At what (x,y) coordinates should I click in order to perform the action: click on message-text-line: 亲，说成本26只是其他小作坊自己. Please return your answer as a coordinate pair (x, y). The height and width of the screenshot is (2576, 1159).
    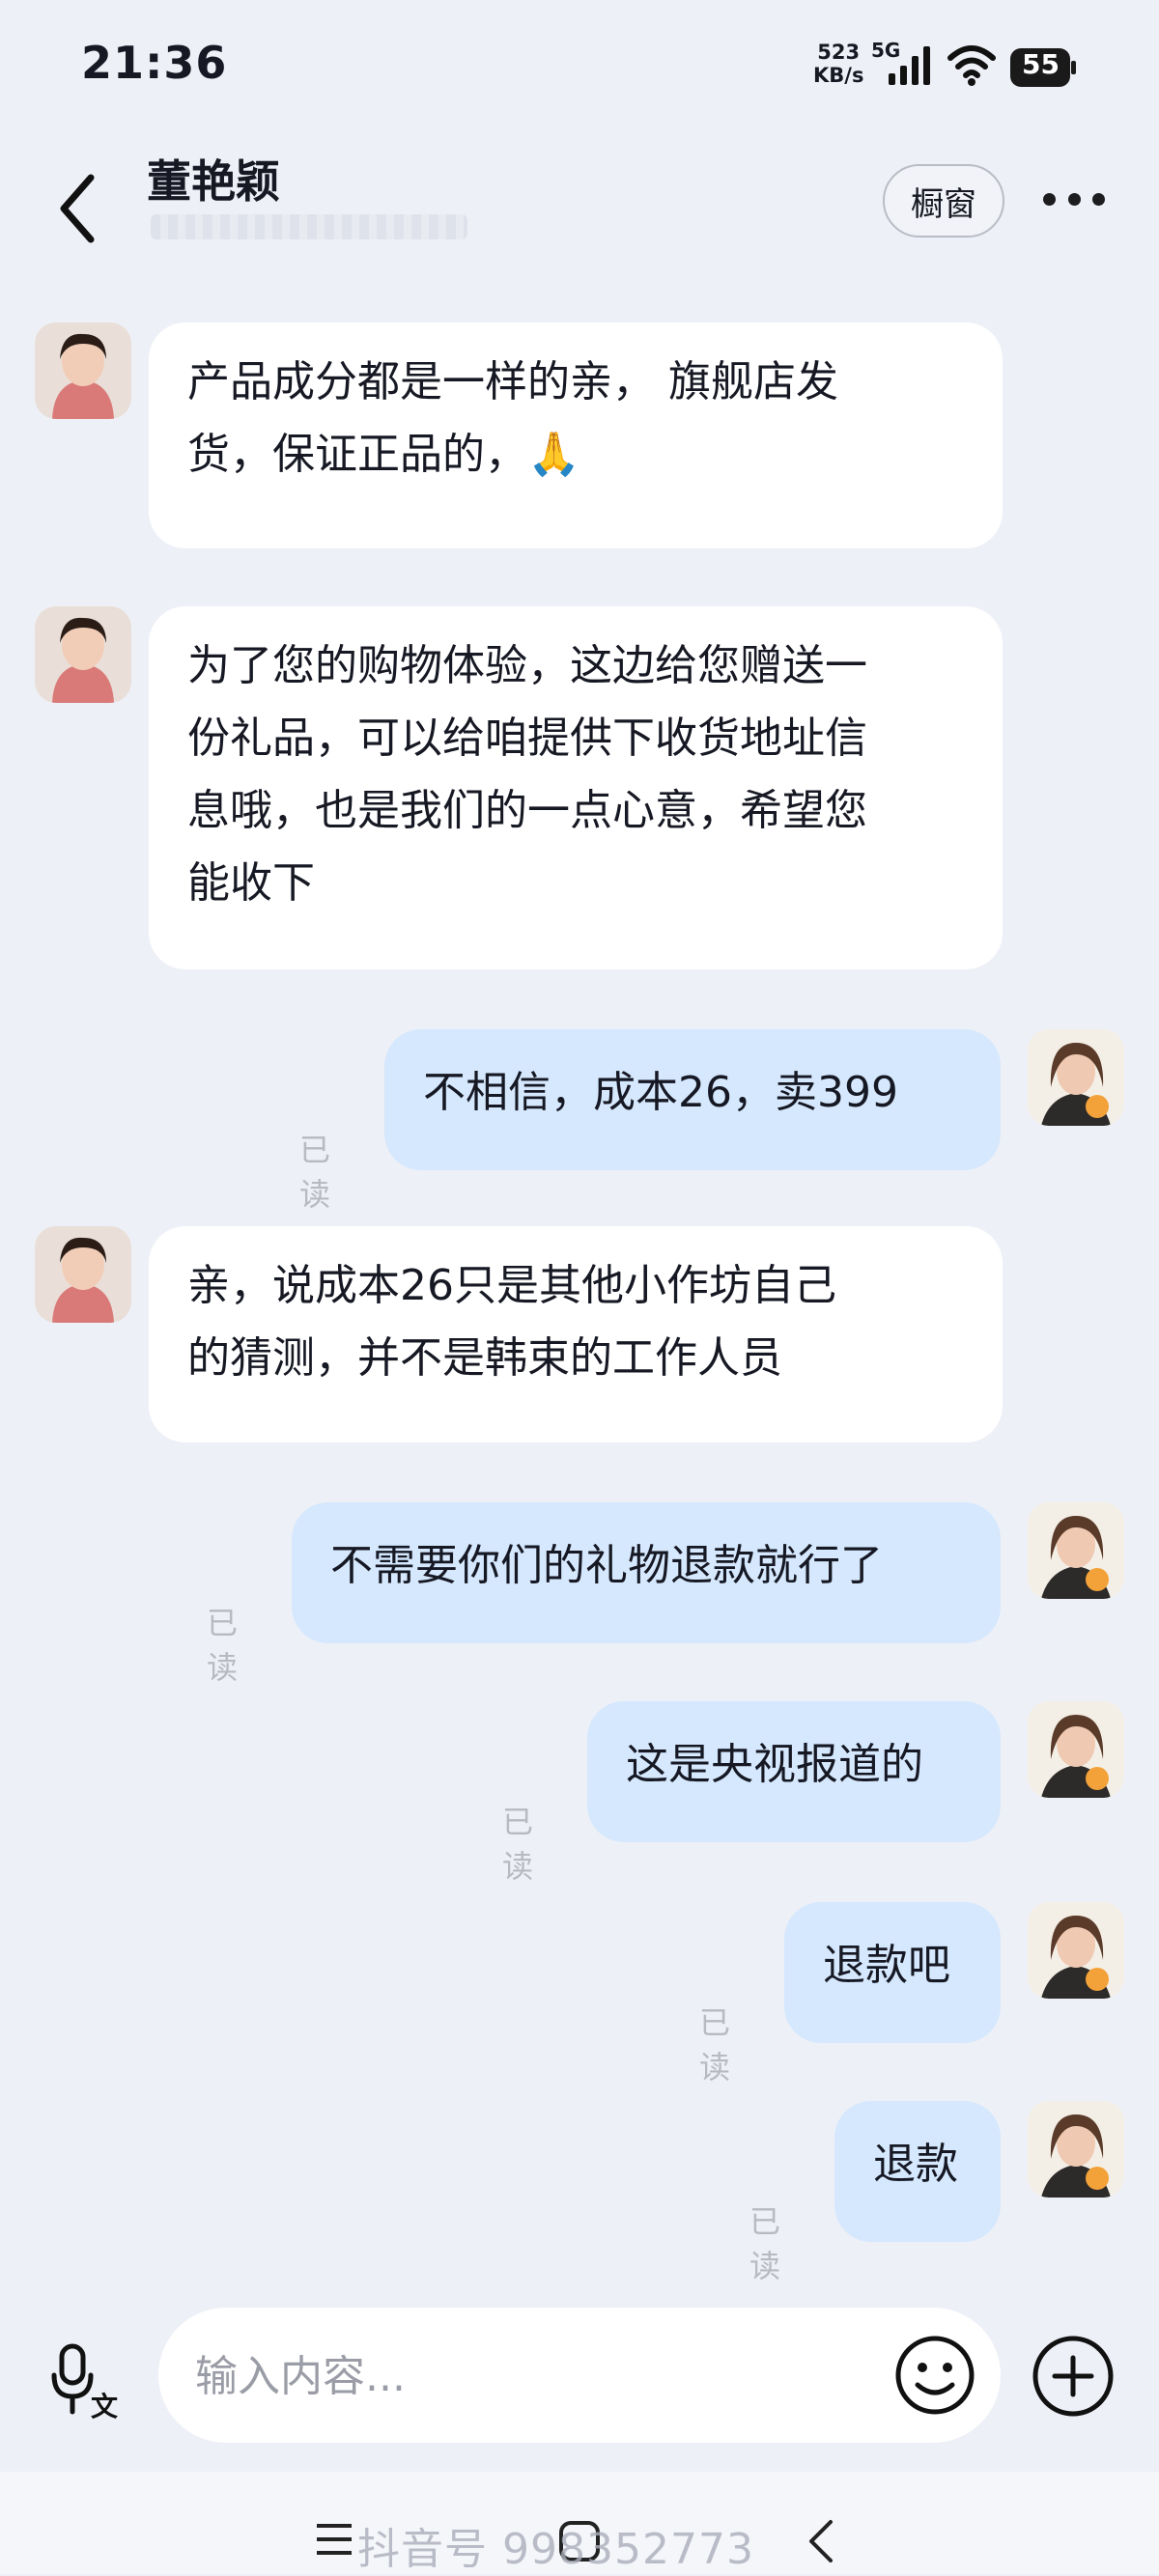
    Looking at the image, I should click on (512, 1286).